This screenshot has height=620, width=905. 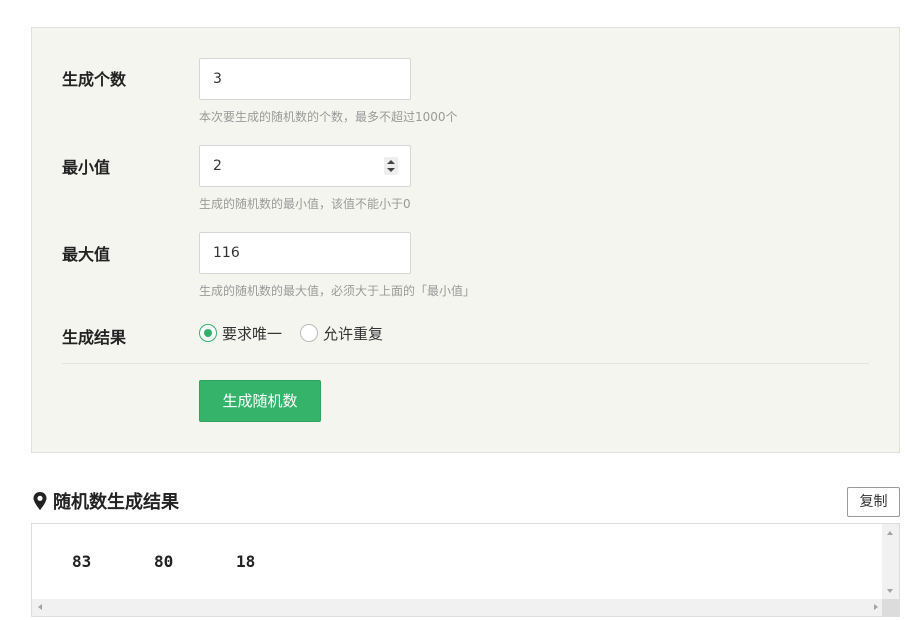 I want to click on radio-repeat-label: 允许重复, so click(x=353, y=333).